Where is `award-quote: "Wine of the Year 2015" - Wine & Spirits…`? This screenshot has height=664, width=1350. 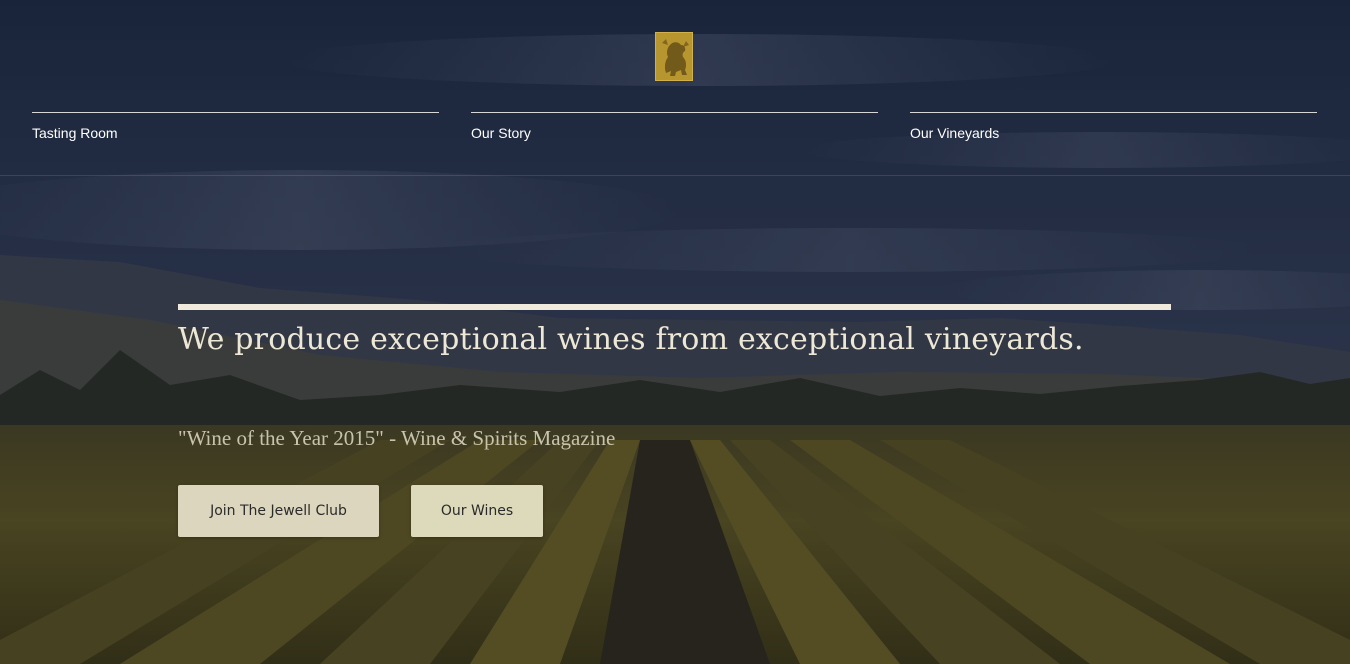
award-quote: "Wine of the Year 2015" - Wine & Spirits… is located at coordinates (397, 438).